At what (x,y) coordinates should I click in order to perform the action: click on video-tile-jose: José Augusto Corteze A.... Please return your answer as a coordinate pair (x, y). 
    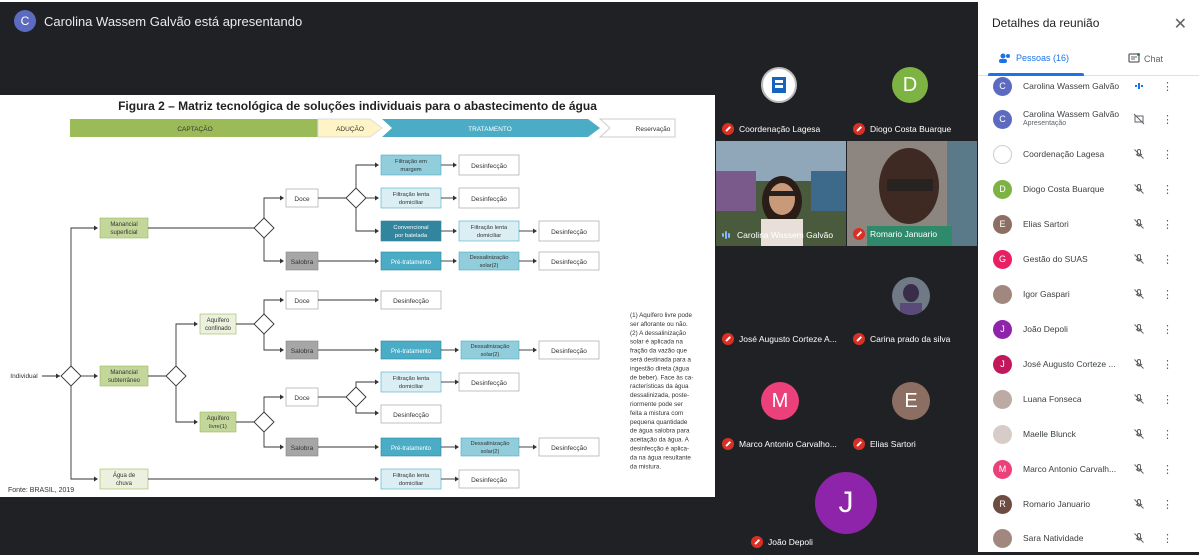
    Looking at the image, I should click on (781, 298).